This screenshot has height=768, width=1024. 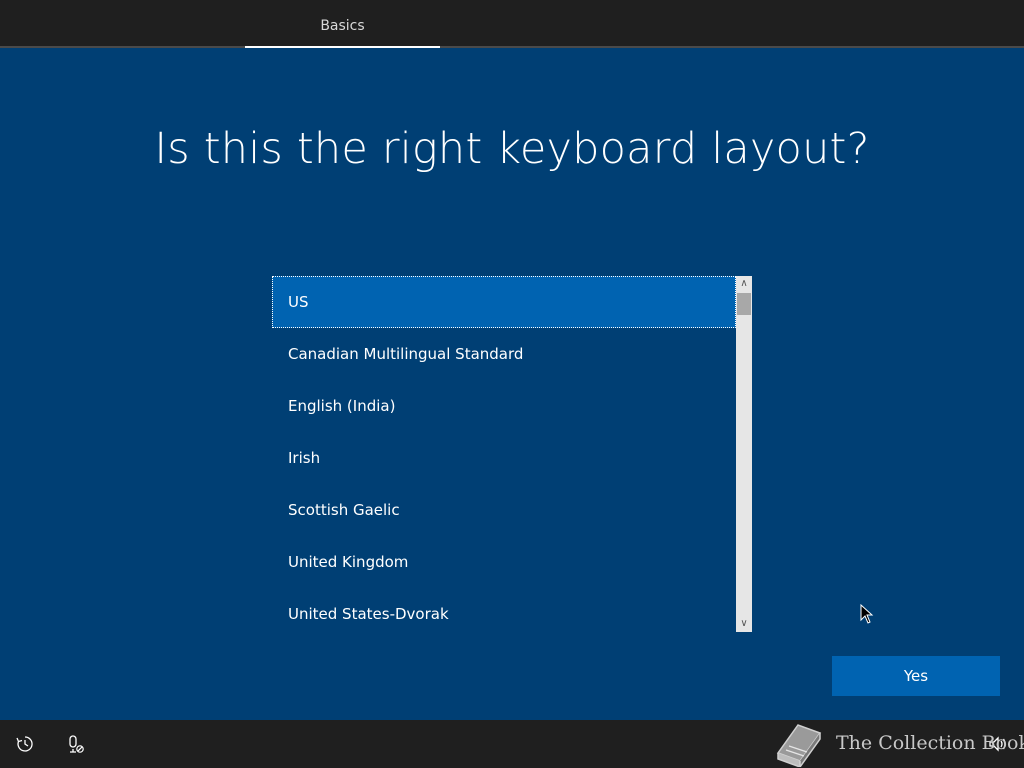 I want to click on scroll-up-icon: ∧, so click(x=744, y=284).